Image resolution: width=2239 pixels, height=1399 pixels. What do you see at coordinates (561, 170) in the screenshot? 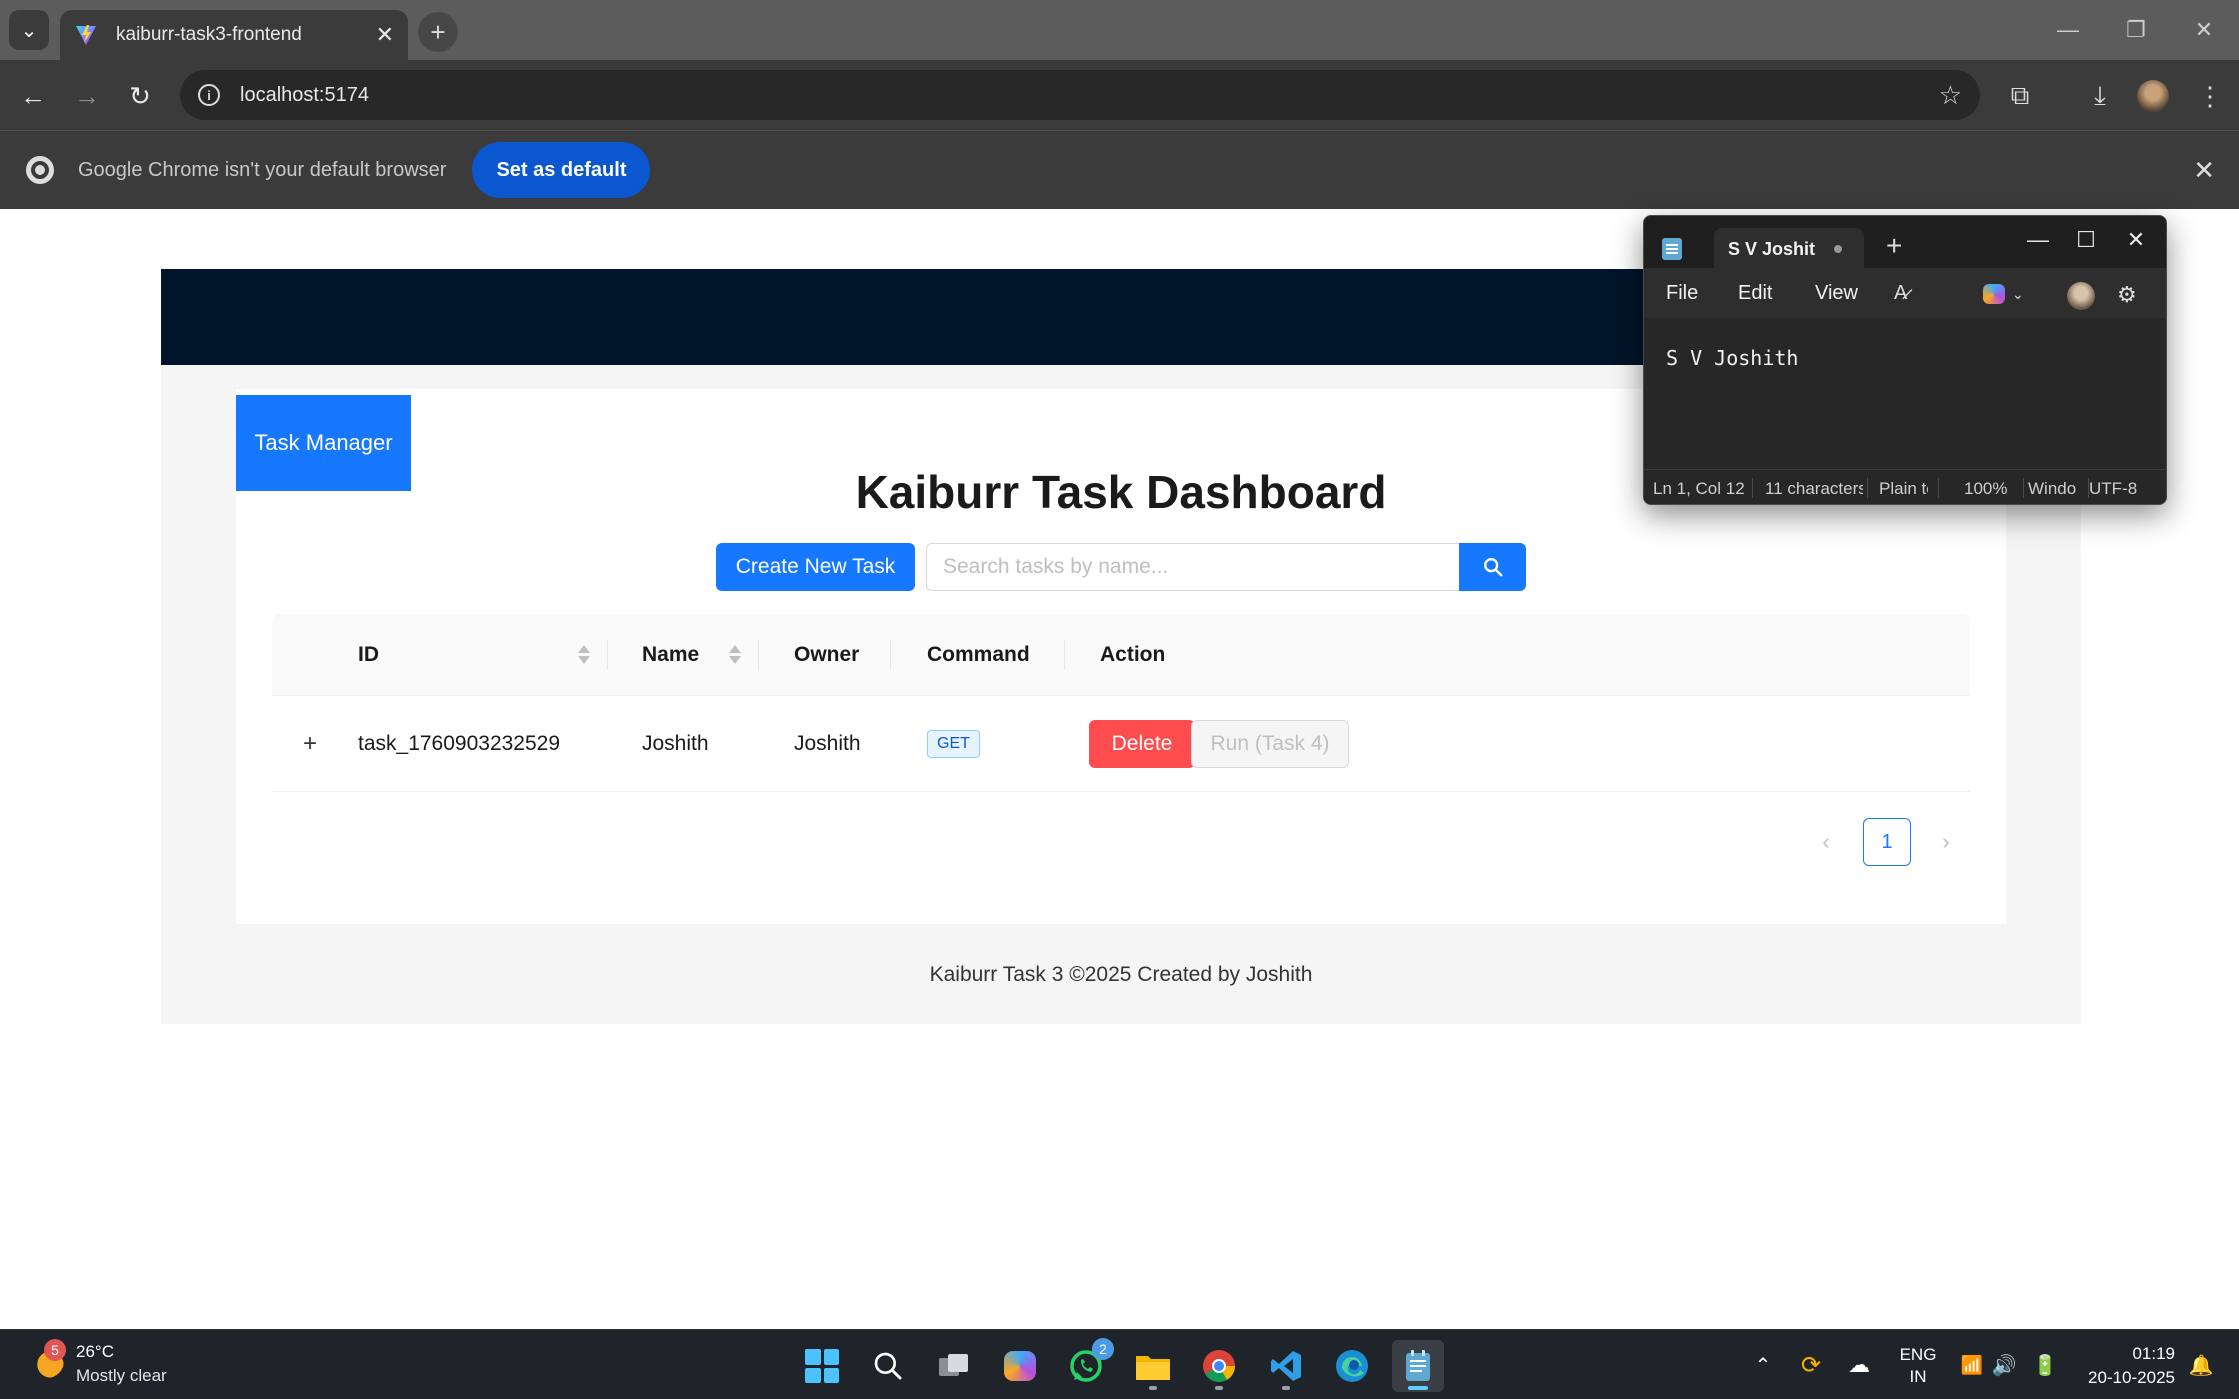
I see `set-as-default-button: Set as default` at bounding box center [561, 170].